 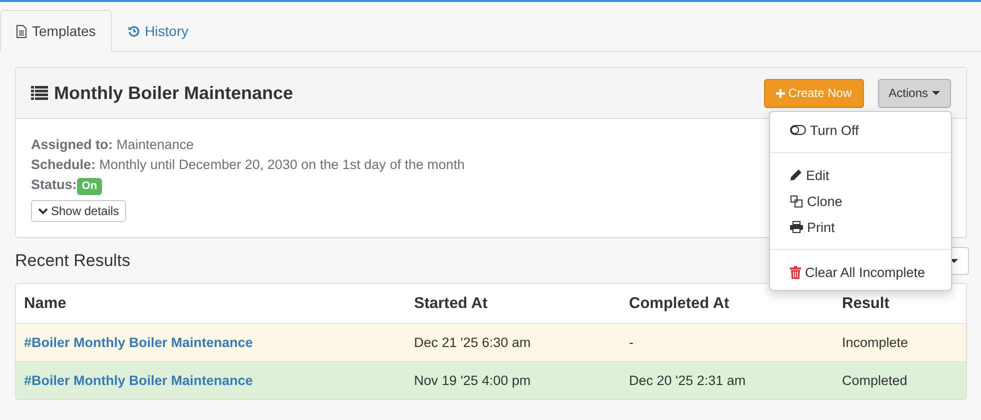 What do you see at coordinates (874, 380) in the screenshot?
I see `table-cell-text: Completed` at bounding box center [874, 380].